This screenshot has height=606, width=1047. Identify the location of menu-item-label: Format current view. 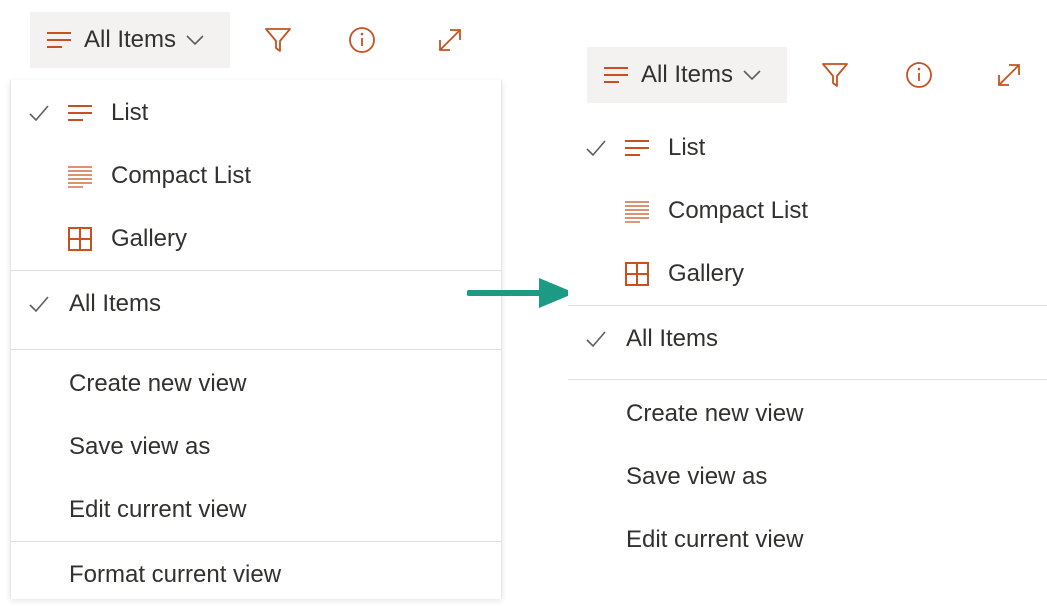
(175, 574).